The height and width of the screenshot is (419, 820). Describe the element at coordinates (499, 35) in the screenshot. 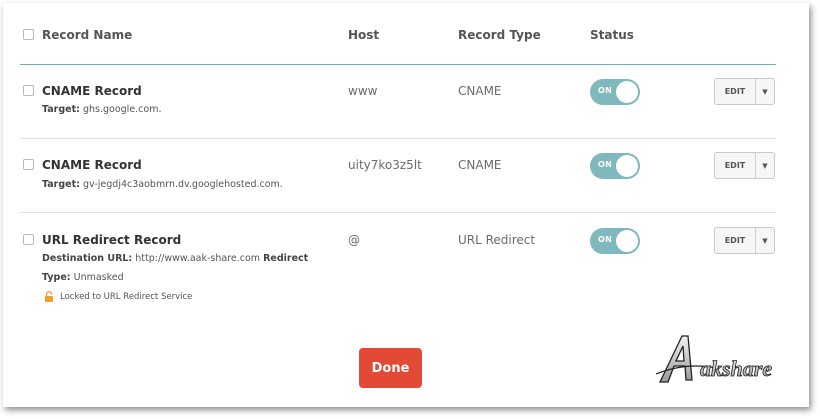

I see `col-record-type: Record Type` at that location.